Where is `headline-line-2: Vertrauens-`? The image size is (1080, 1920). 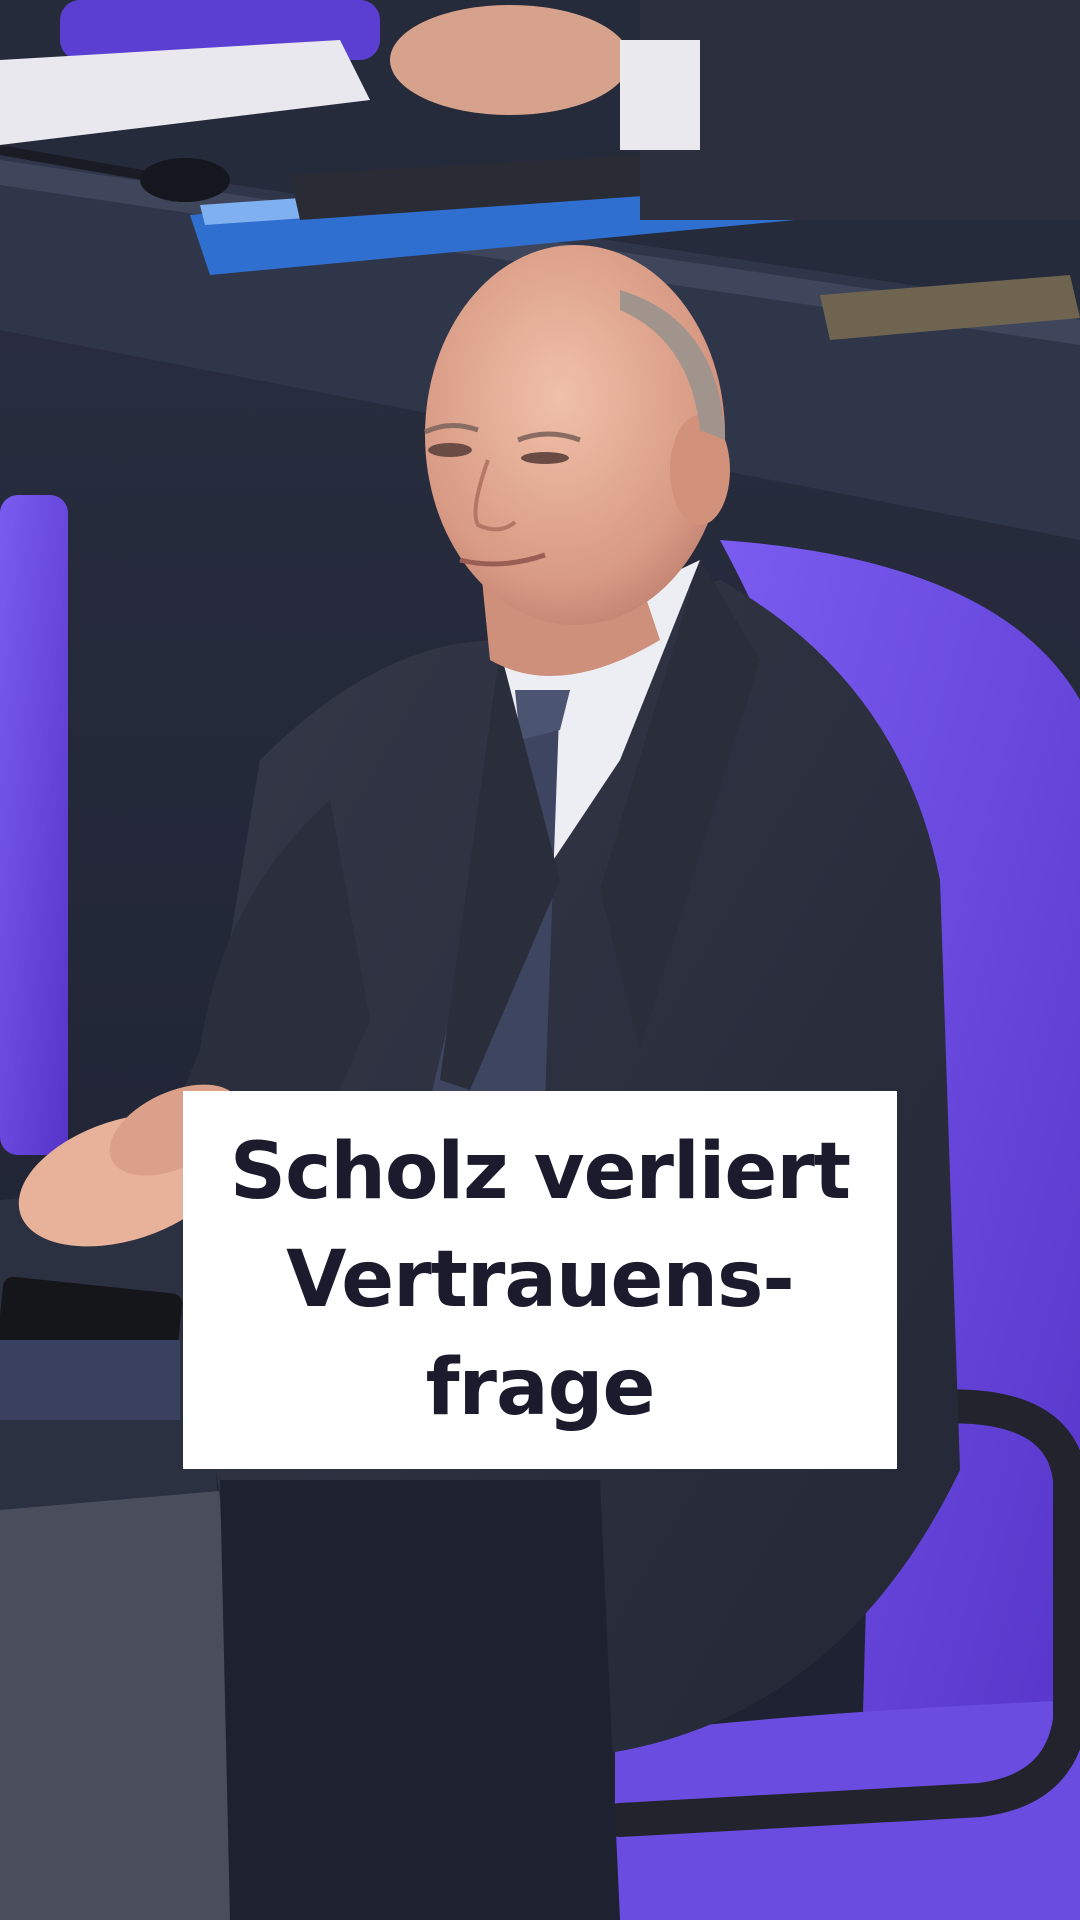
headline-line-2: Vertrauens- is located at coordinates (540, 1280).